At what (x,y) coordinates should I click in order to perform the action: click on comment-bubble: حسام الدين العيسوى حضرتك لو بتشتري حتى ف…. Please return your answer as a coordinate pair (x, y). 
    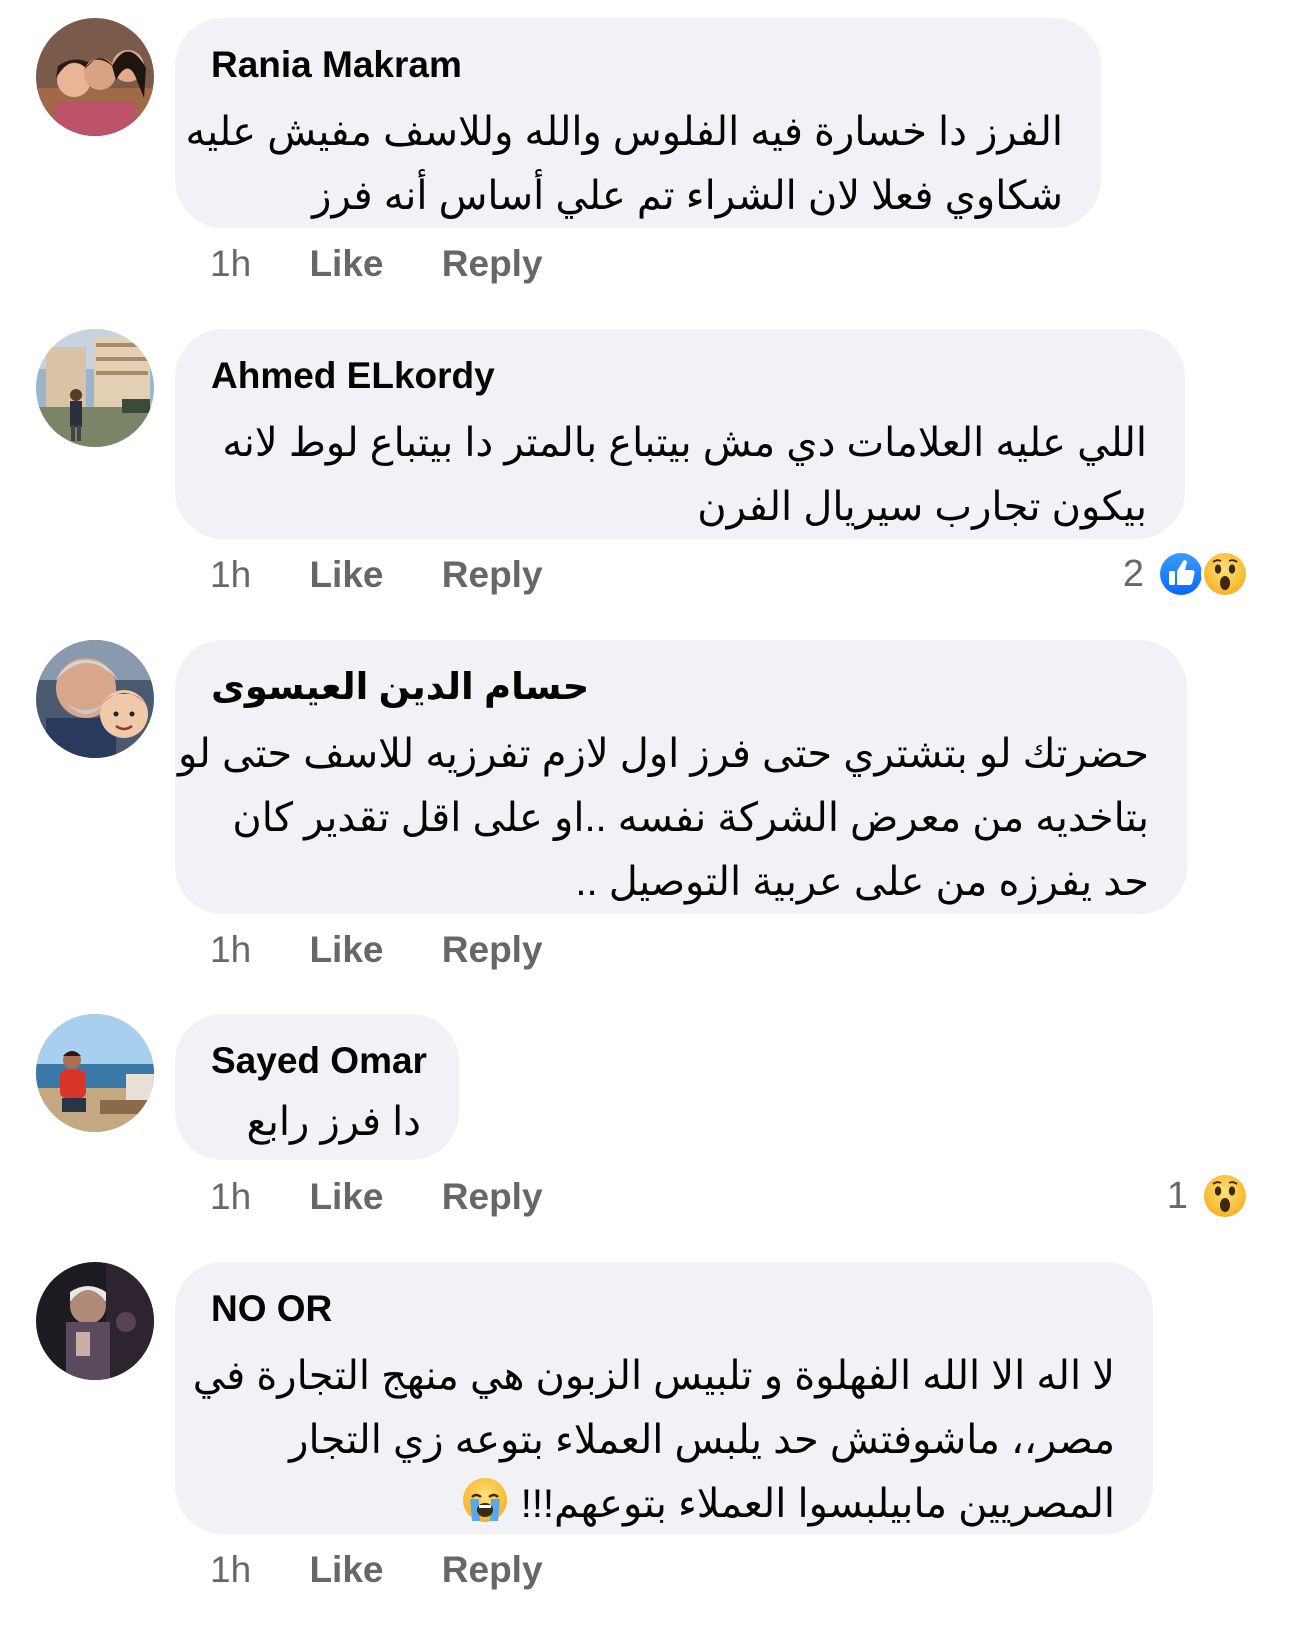
    Looking at the image, I should click on (681, 777).